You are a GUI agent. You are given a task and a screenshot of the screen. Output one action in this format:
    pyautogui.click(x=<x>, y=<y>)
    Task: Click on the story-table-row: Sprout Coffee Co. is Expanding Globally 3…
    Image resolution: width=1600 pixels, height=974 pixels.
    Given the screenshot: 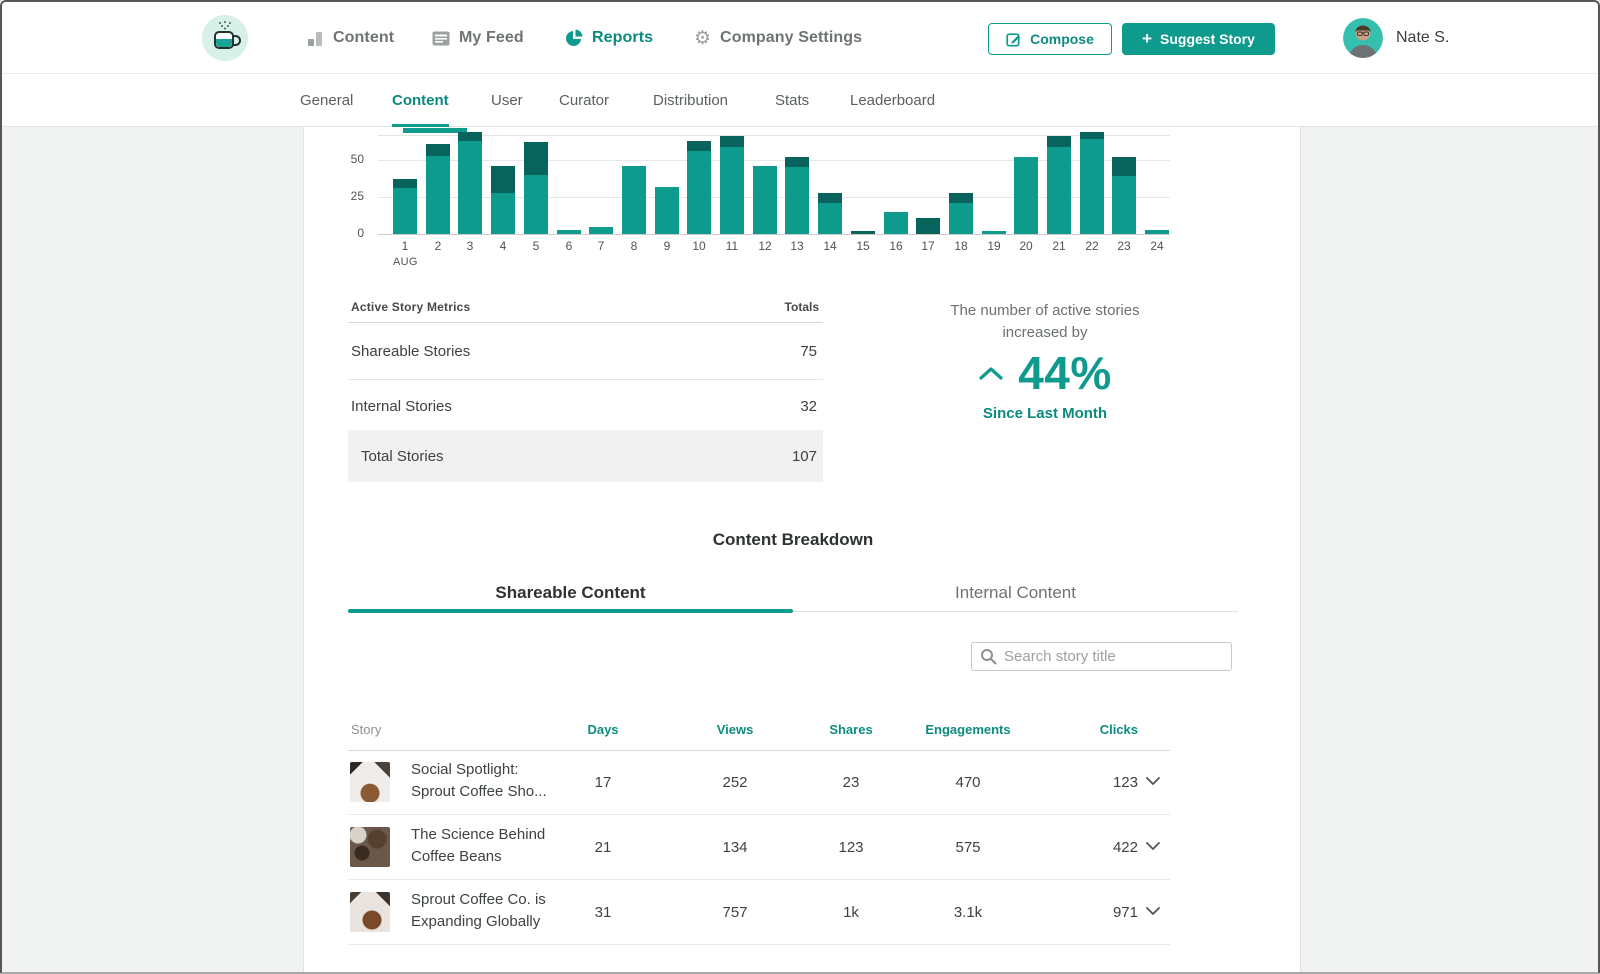 What is the action you would take?
    pyautogui.click(x=759, y=912)
    